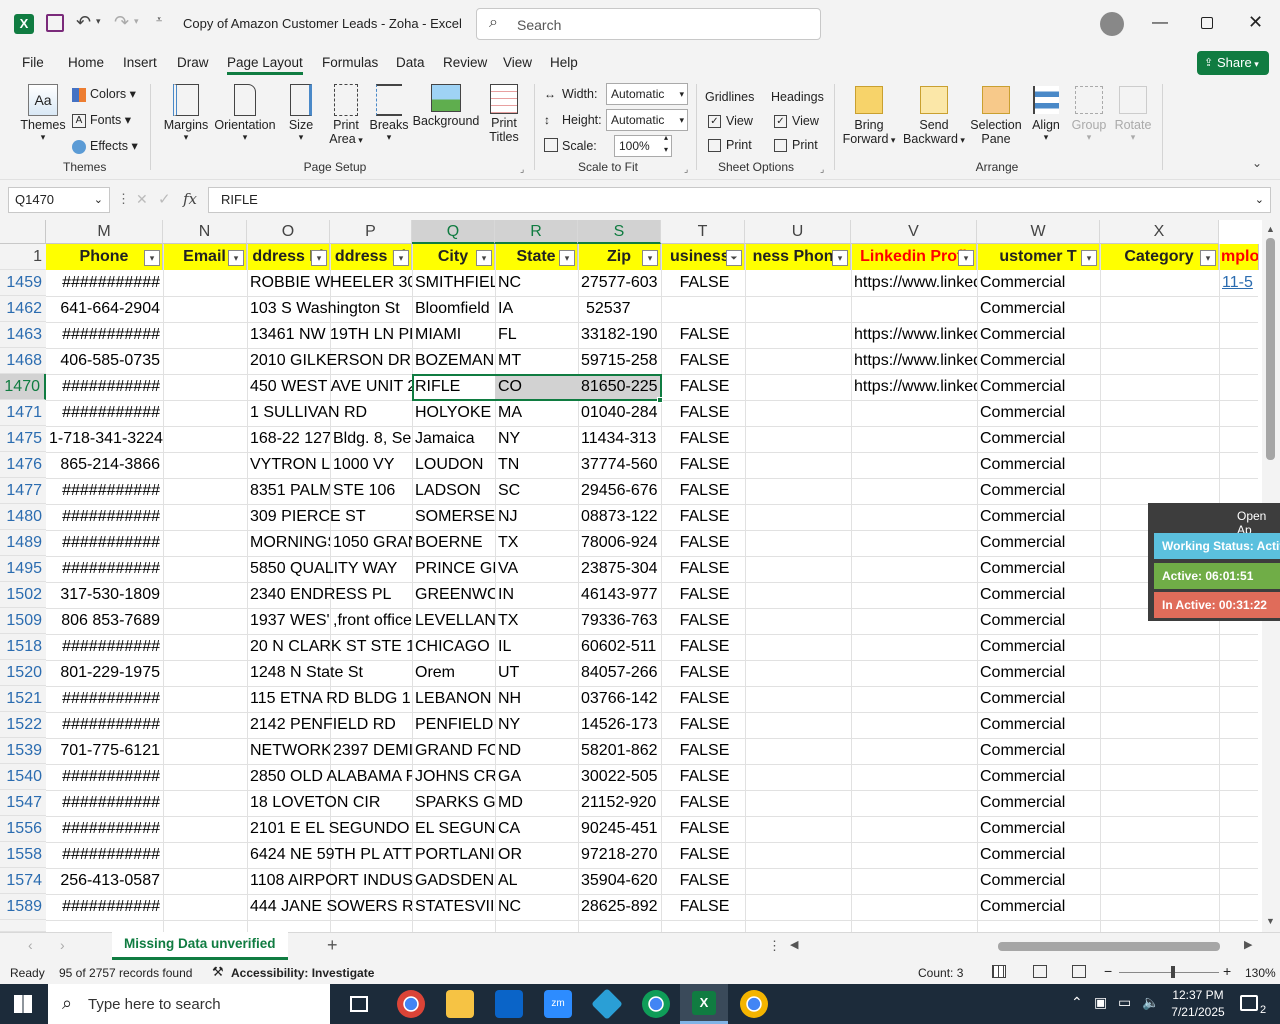 This screenshot has width=1280, height=1024. I want to click on table-cell: CHICAGO, so click(453, 647).